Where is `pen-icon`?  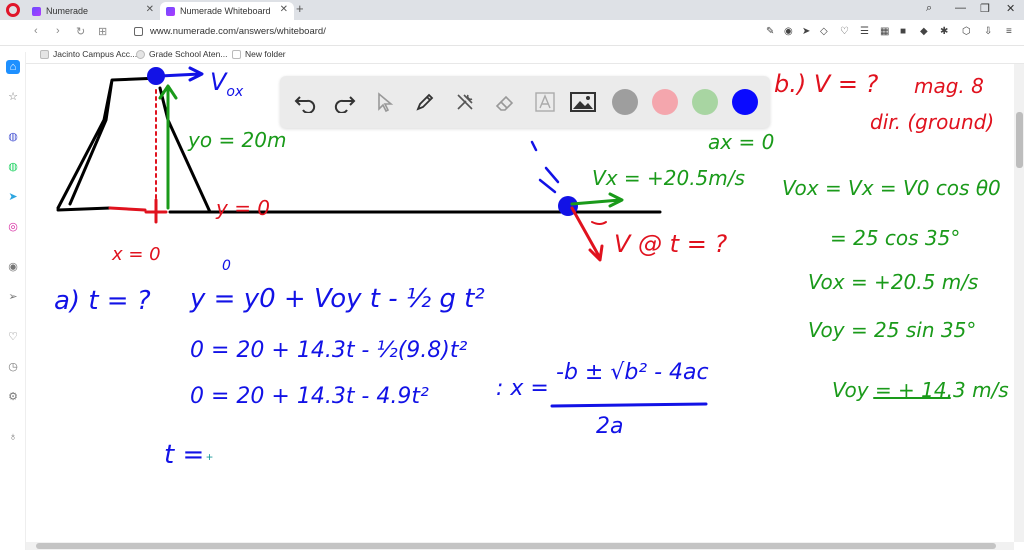
pen-icon is located at coordinates (425, 102).